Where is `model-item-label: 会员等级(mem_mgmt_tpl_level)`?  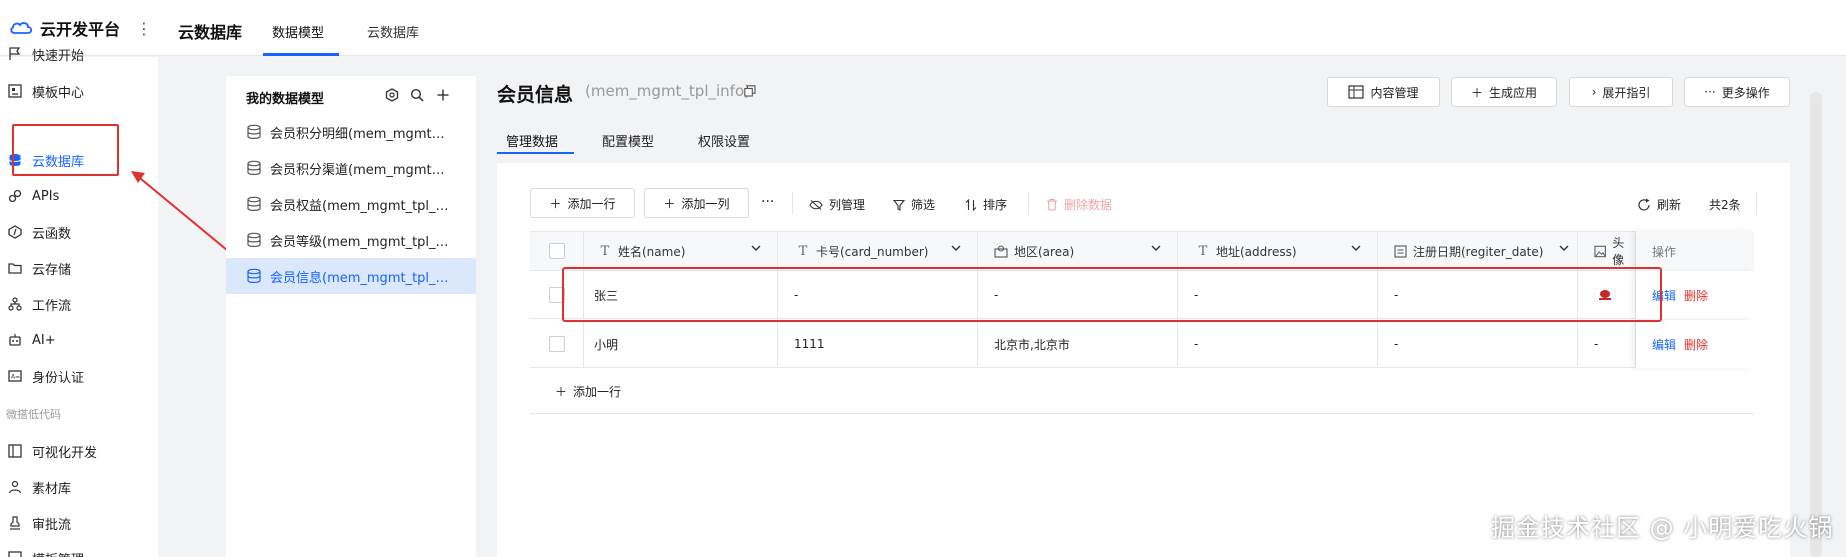
model-item-label: 会员等级(mem_mgmt_tpl_level) is located at coordinates (360, 242).